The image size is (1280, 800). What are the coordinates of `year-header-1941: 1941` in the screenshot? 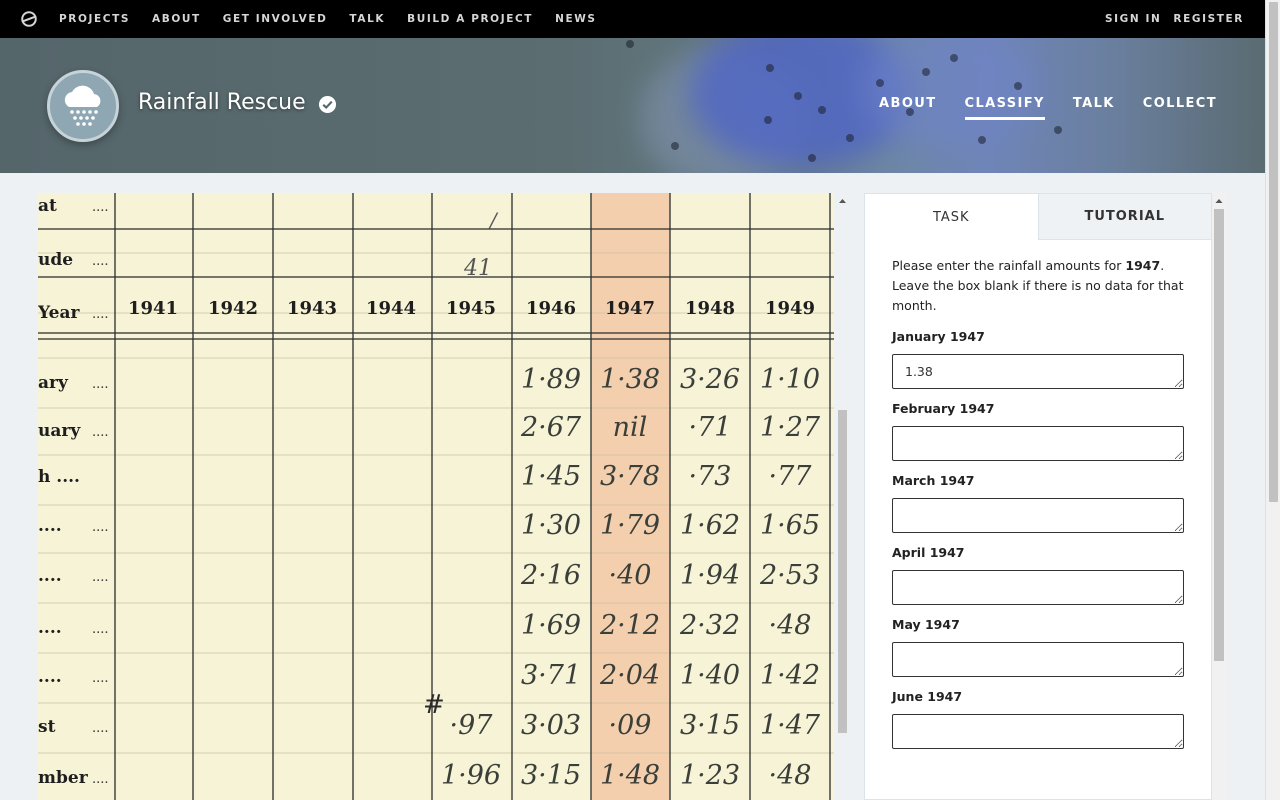 It's located at (153, 308).